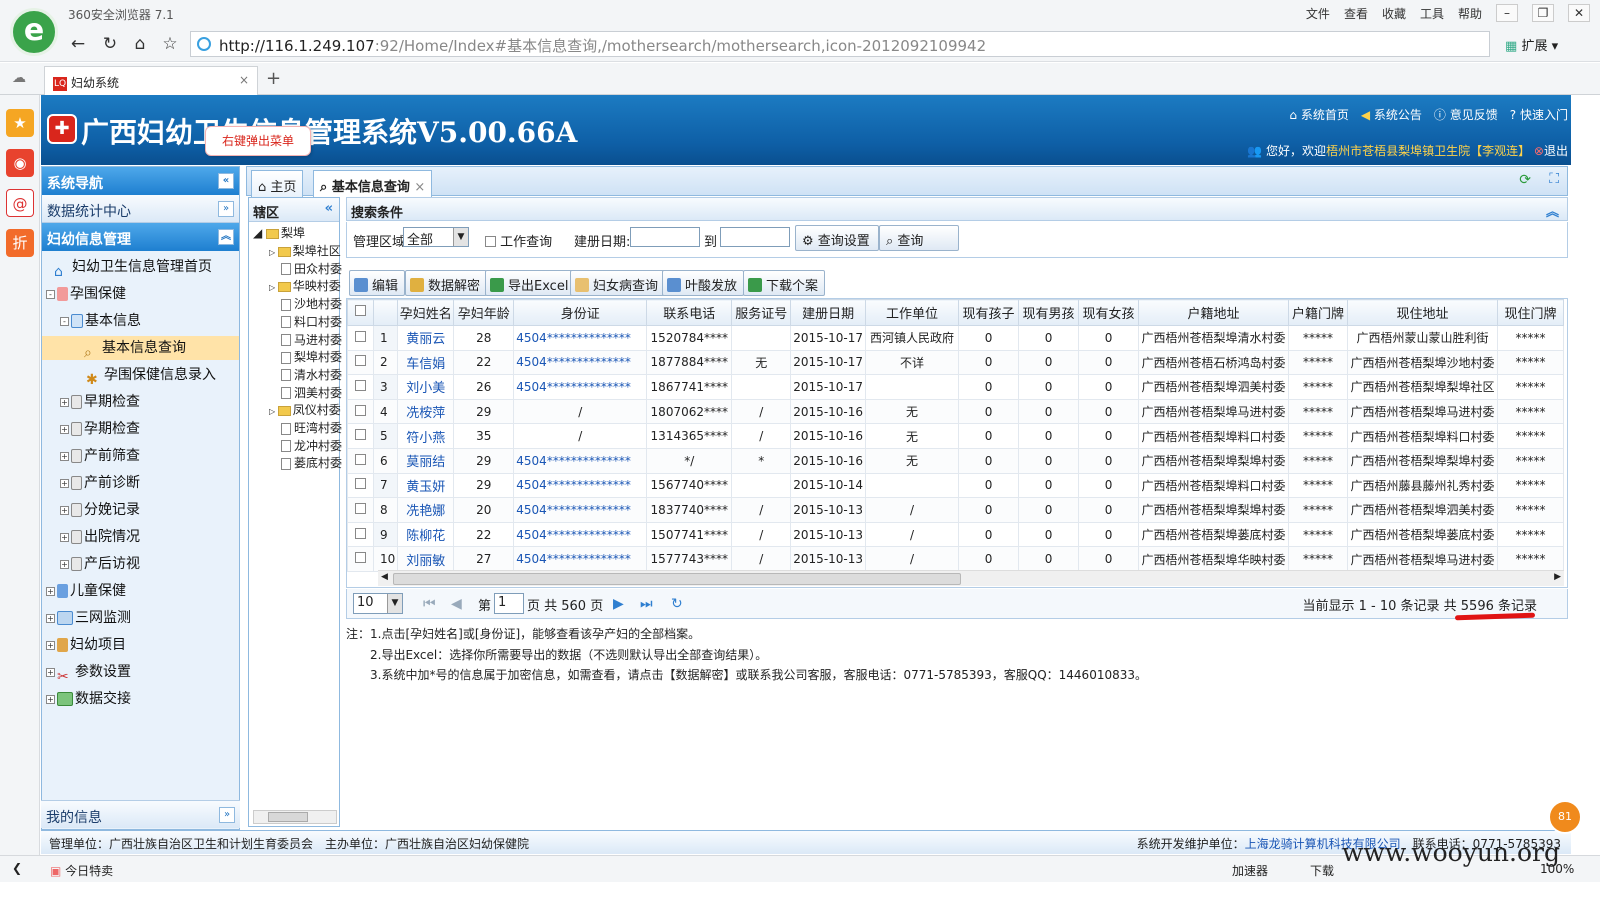  I want to click on start-date-input, so click(665, 237).